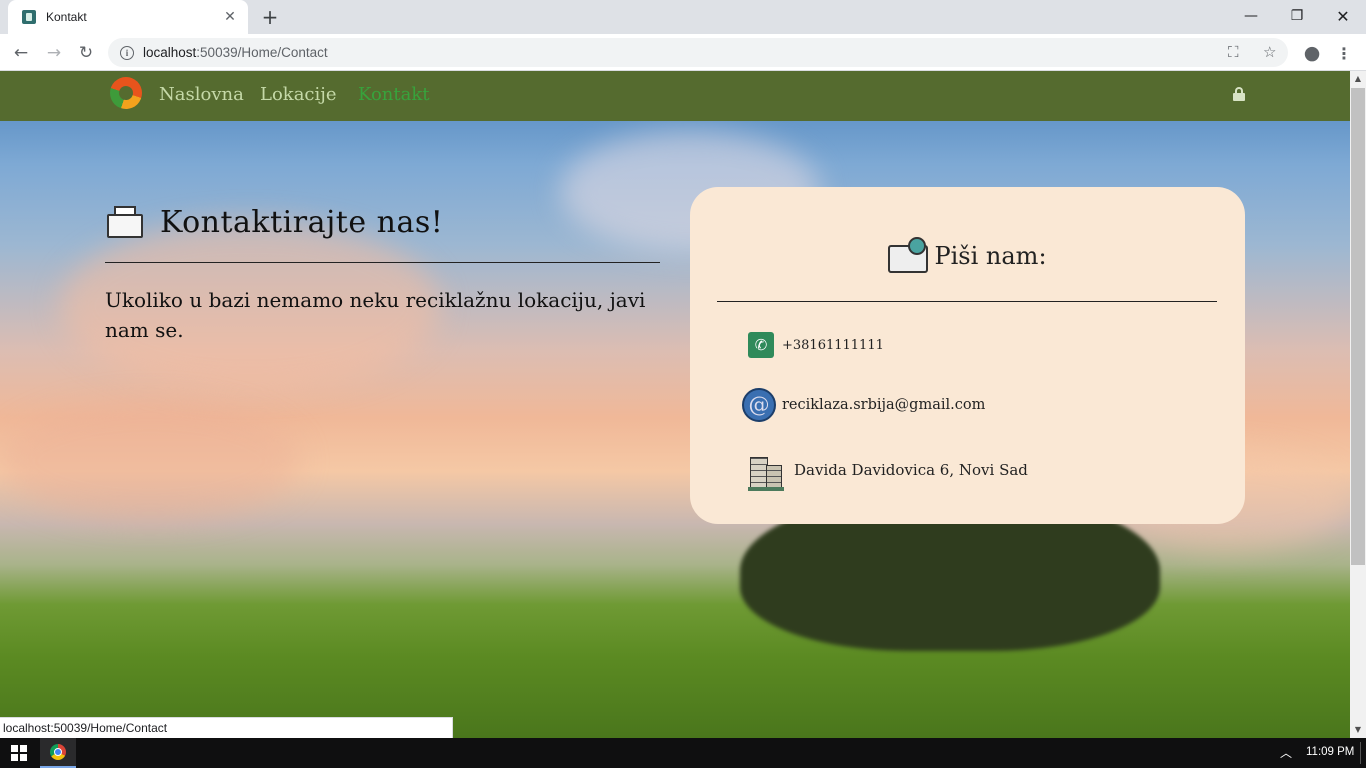  I want to click on nav-link-naslovna: Naslovna, so click(201, 94).